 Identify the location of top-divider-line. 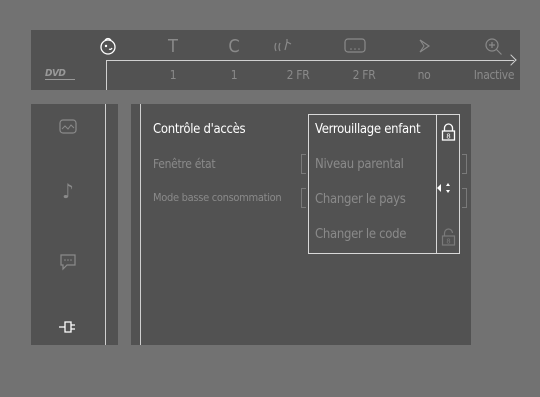
(310, 60).